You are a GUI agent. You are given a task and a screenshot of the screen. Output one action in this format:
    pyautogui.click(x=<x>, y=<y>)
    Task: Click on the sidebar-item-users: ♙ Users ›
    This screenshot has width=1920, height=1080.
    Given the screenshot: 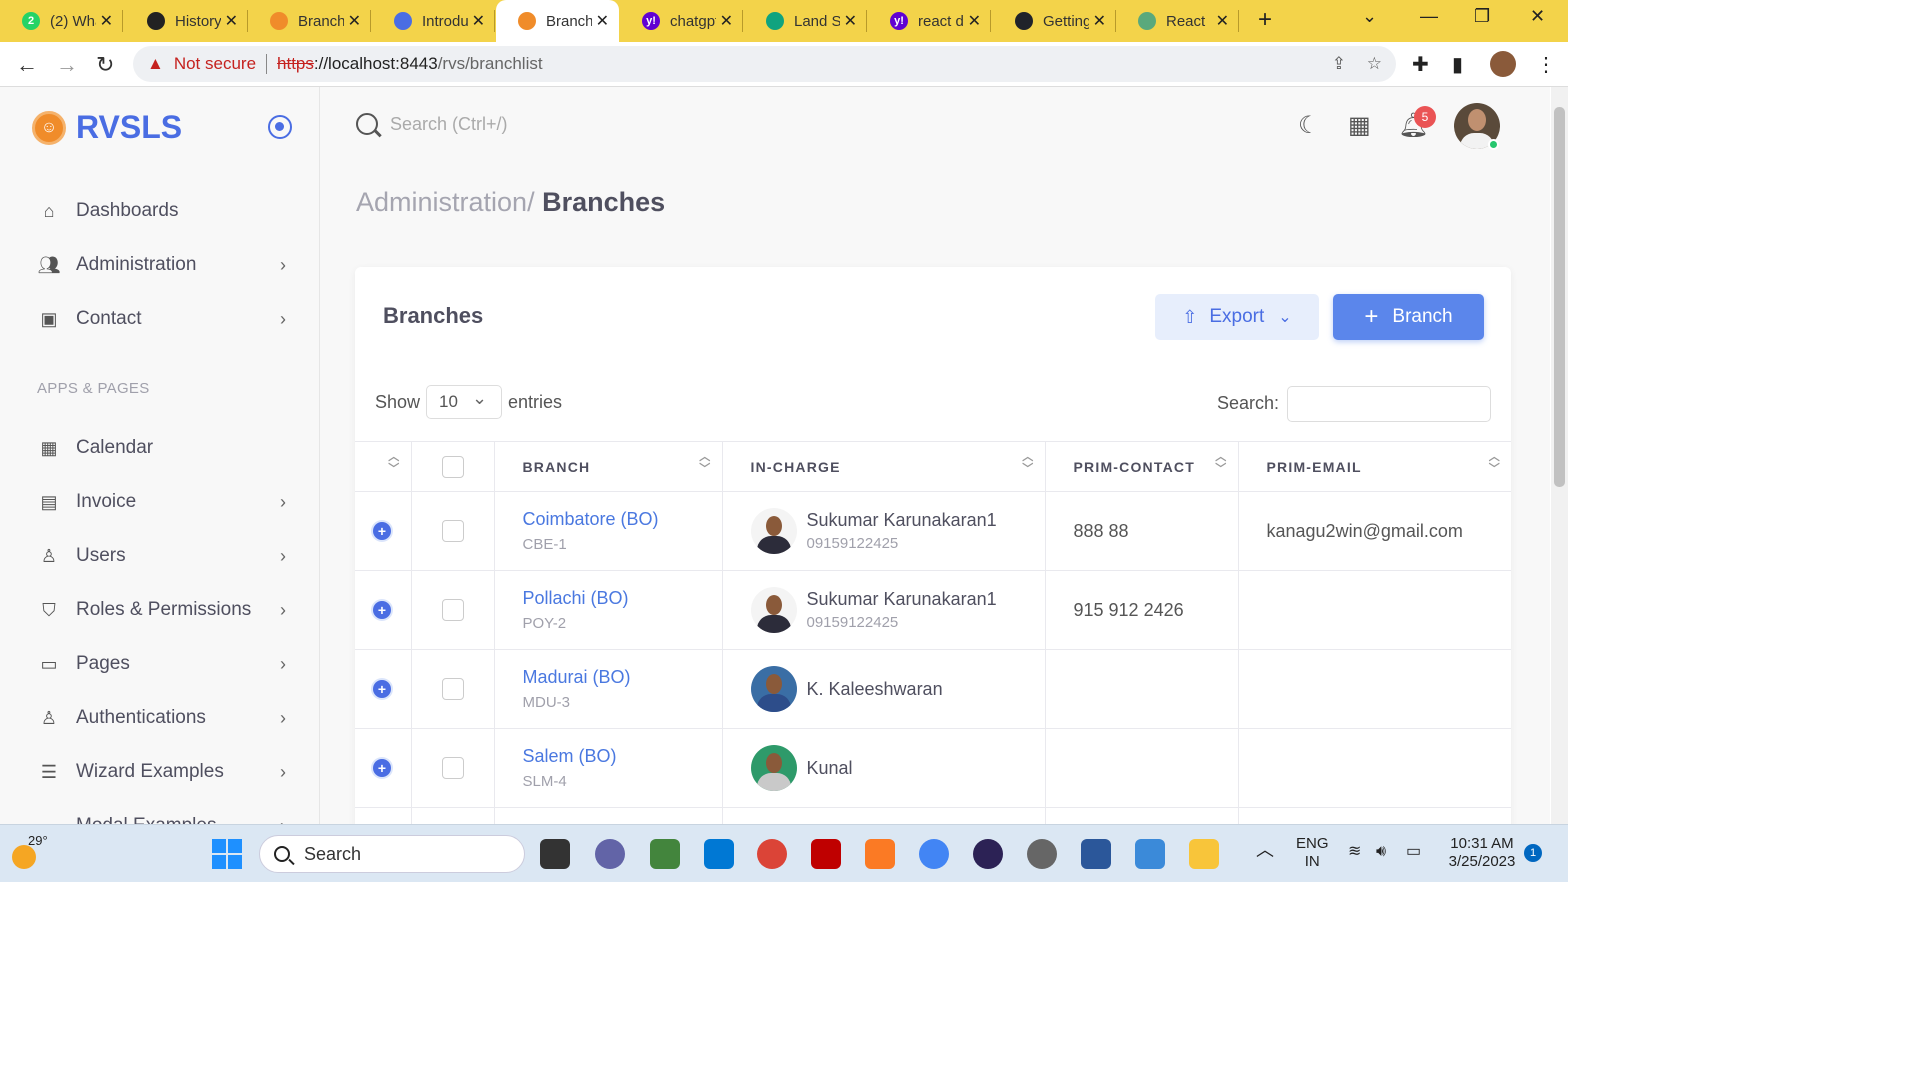 What is the action you would take?
    pyautogui.click(x=166, y=556)
    